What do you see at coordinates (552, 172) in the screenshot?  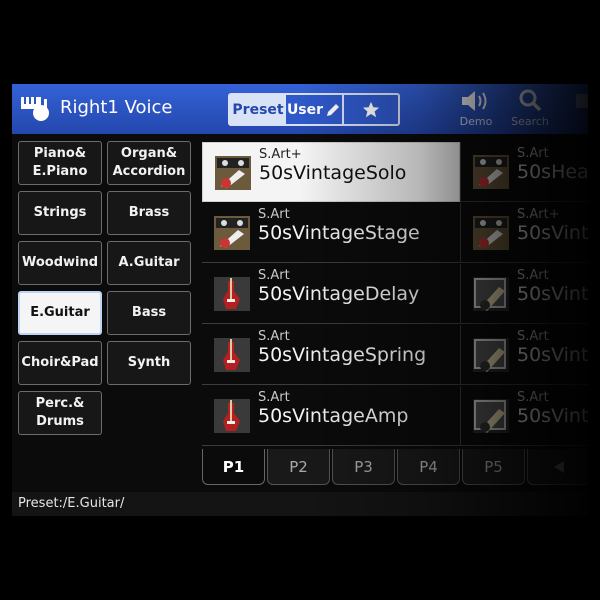 I see `voice-name: 50sHea` at bounding box center [552, 172].